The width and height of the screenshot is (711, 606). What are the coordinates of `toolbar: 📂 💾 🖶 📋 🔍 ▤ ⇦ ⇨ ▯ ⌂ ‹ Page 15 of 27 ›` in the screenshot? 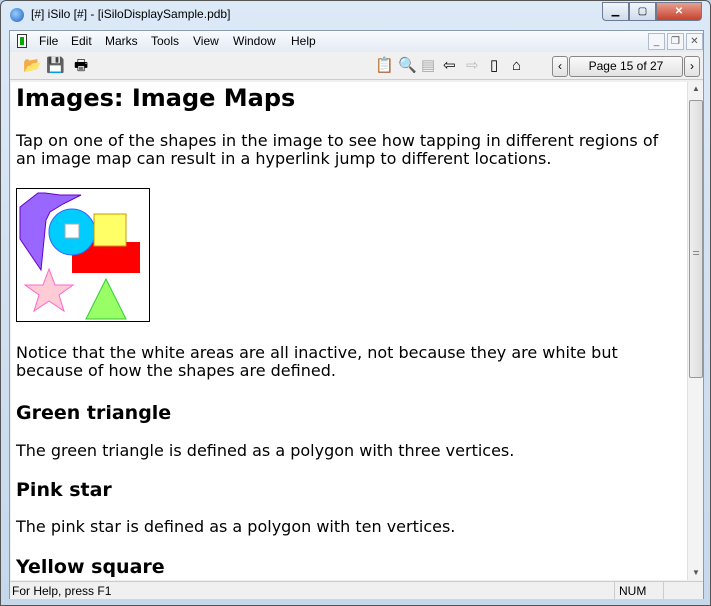 It's located at (356, 66).